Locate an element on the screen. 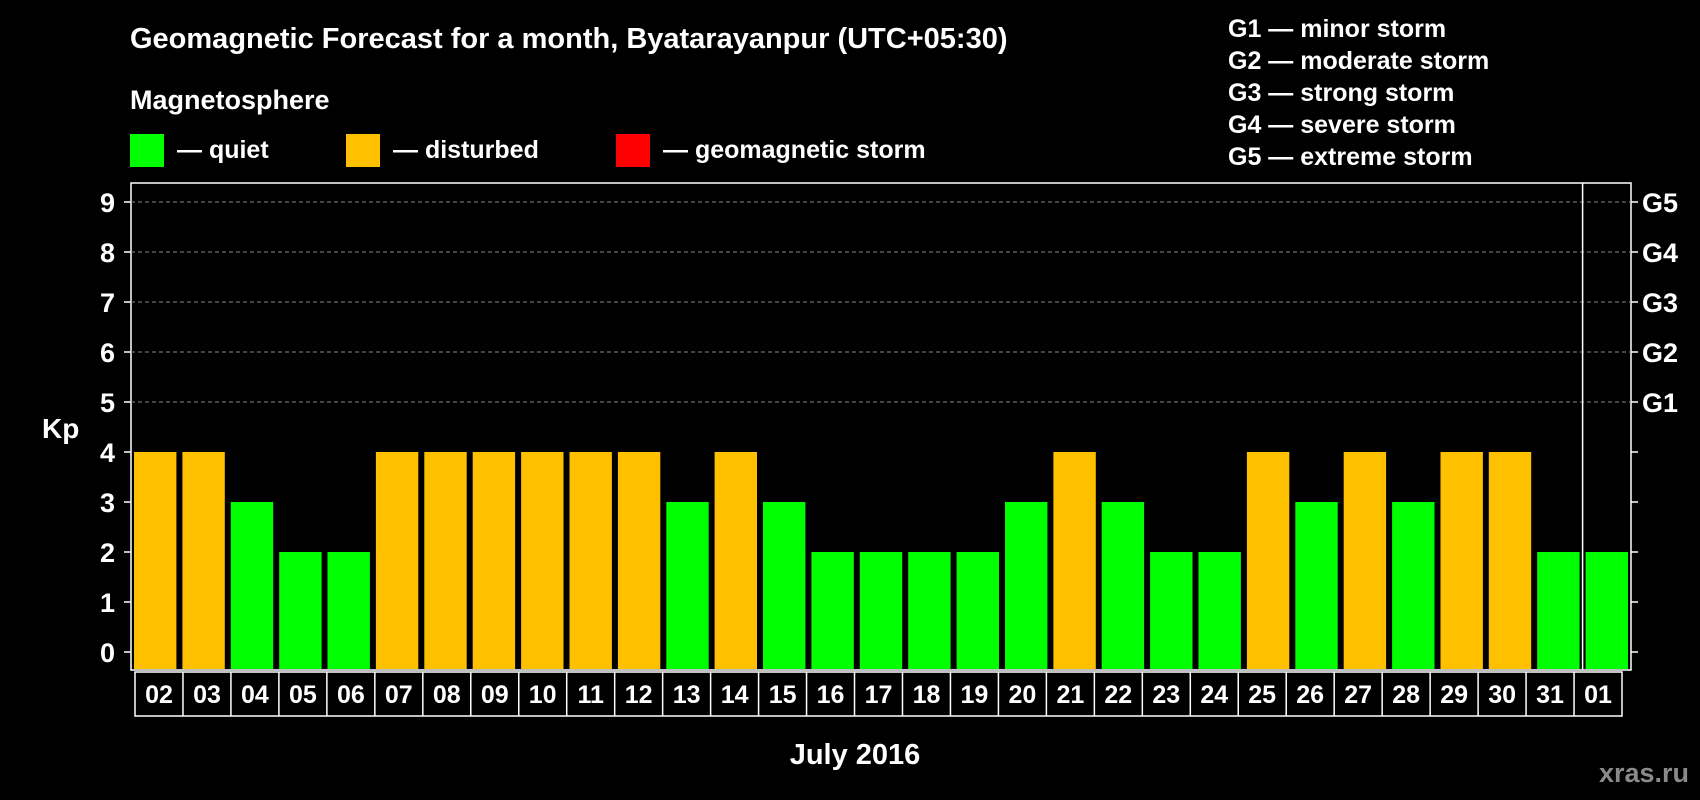 This screenshot has height=800, width=1700. x-axis-label: July 2016 is located at coordinates (855, 755).